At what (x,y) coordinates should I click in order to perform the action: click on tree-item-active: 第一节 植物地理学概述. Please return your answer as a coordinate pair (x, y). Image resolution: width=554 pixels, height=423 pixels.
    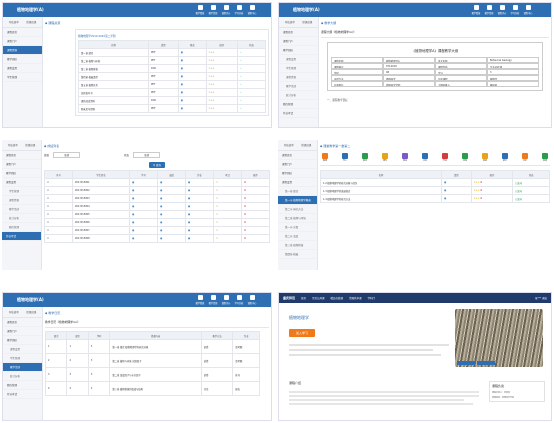
    Looking at the image, I should click on (297, 200).